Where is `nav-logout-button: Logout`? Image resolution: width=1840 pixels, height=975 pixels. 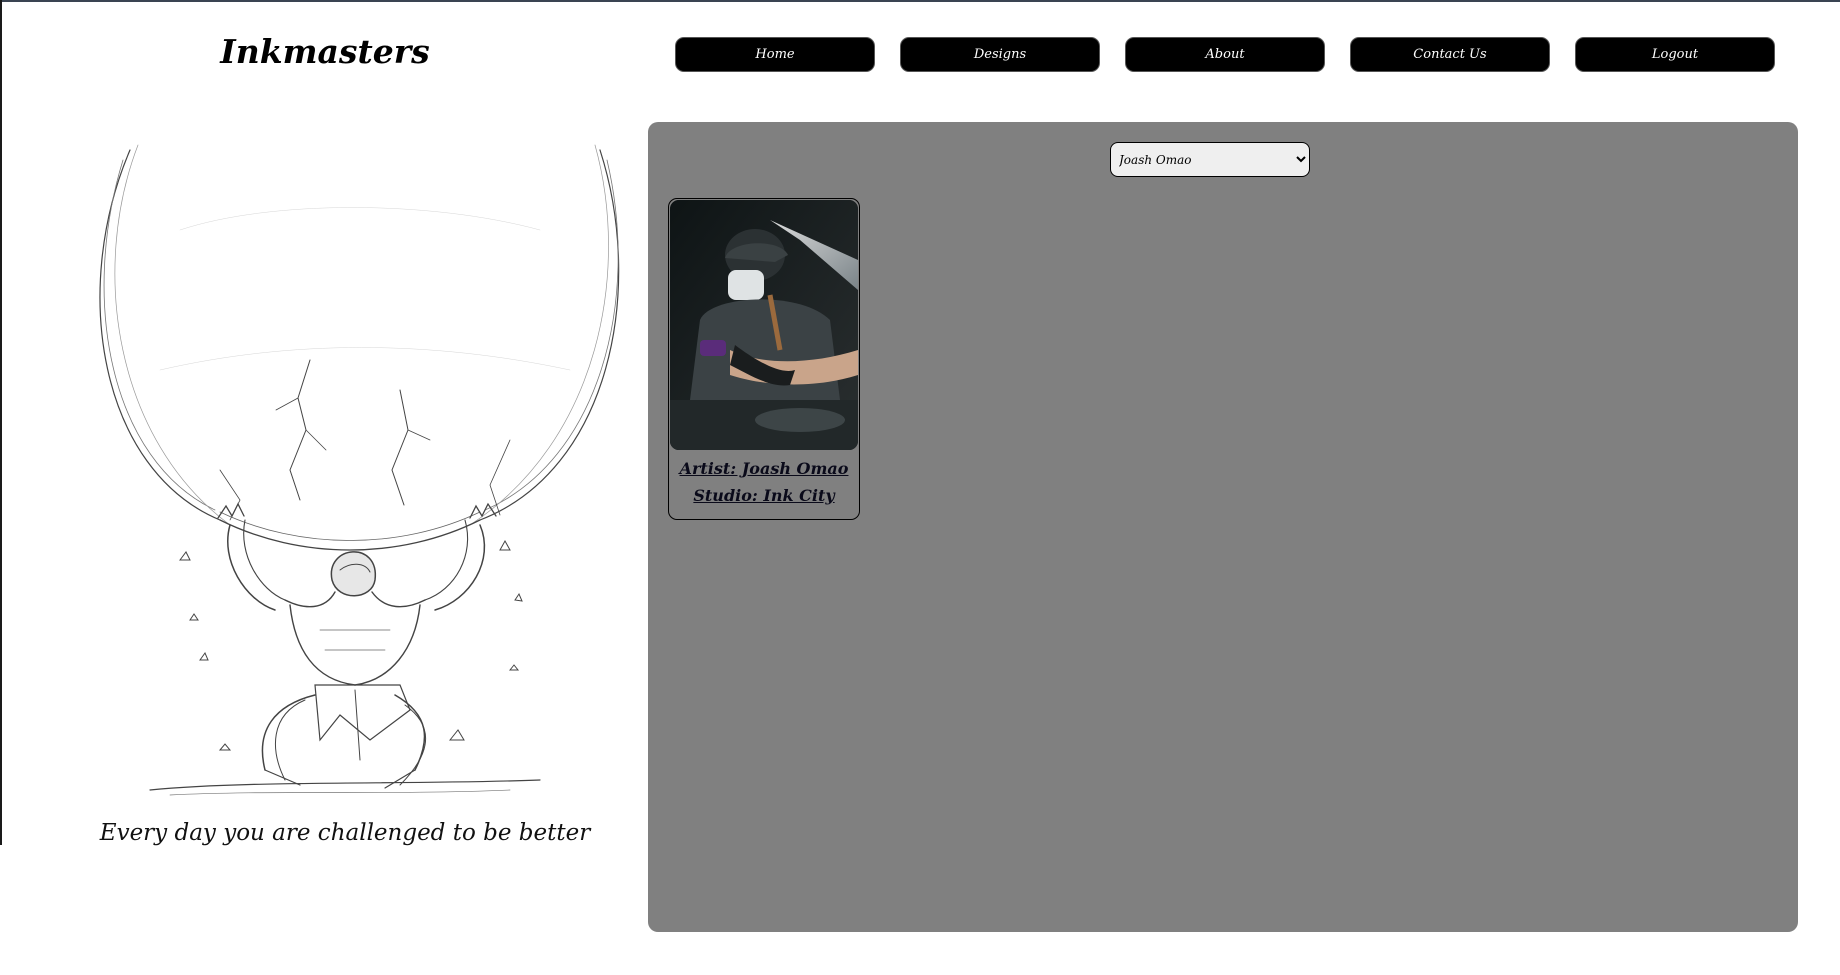 nav-logout-button: Logout is located at coordinates (1675, 54).